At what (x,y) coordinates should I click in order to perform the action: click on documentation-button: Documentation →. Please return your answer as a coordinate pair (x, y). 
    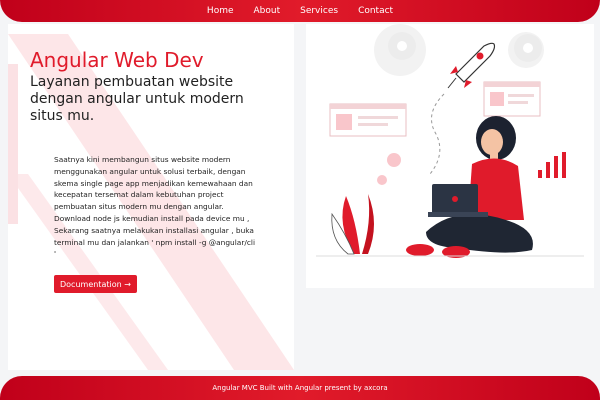
    Looking at the image, I should click on (95, 284).